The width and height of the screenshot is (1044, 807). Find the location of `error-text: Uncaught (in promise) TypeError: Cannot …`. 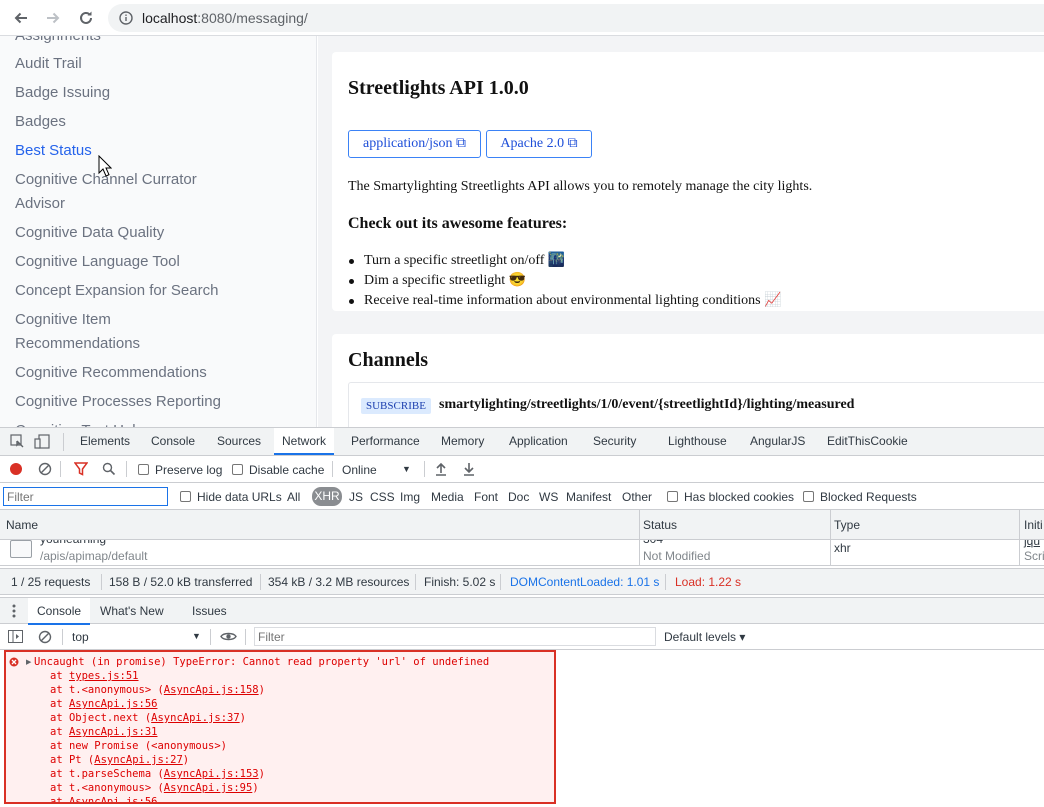

error-text: Uncaught (in promise) TypeError: Cannot … is located at coordinates (262, 662).